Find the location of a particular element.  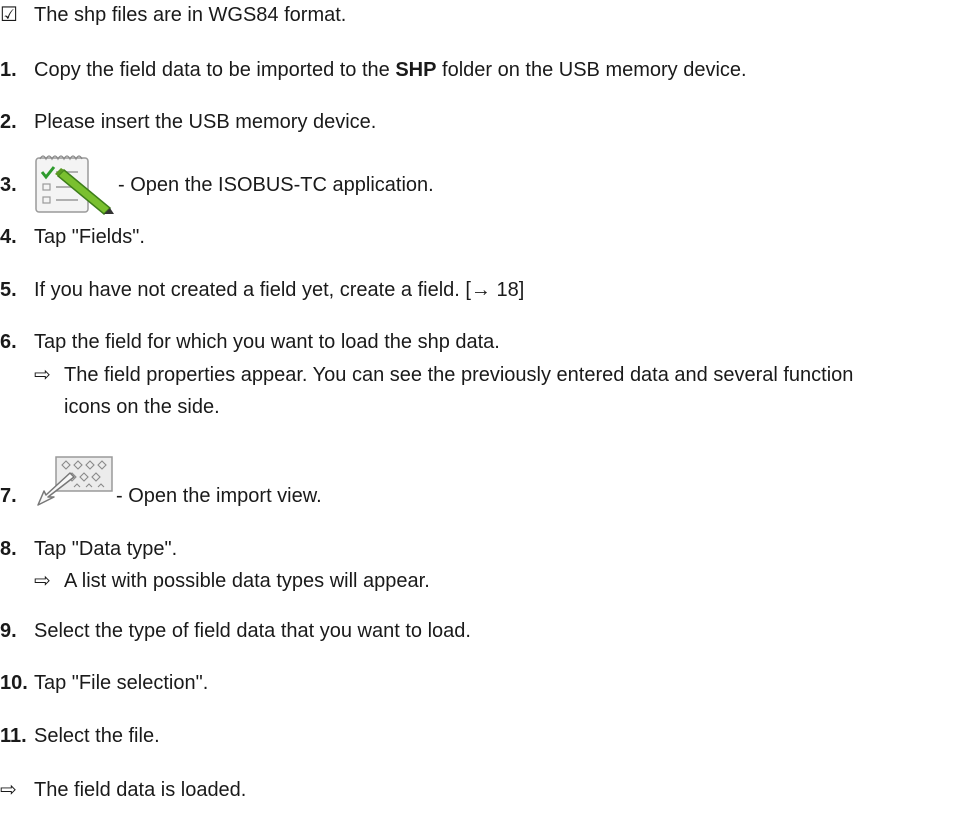

step-8: 8. Tap "Data type". is located at coordinates (88, 549).